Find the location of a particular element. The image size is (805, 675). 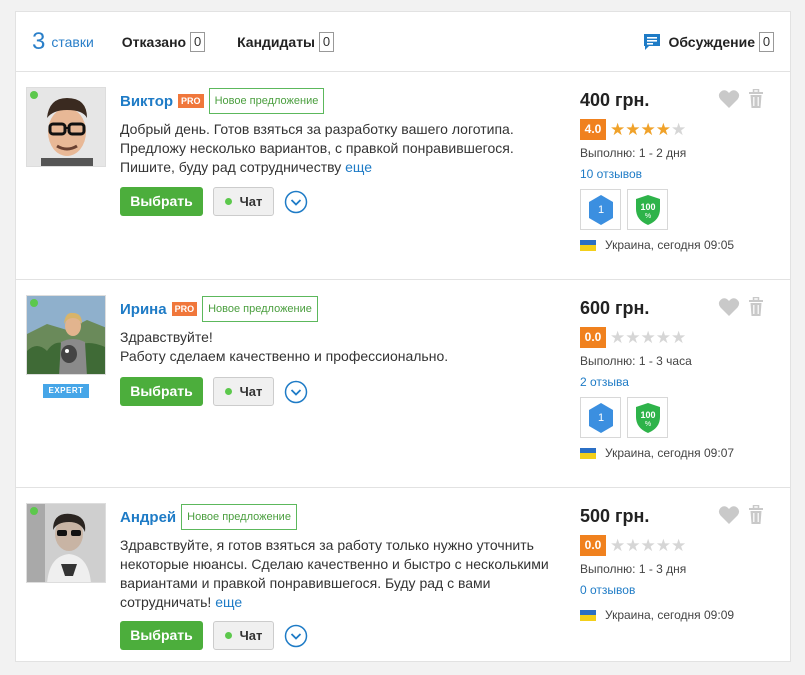

candidates-count: 0 is located at coordinates (327, 41).